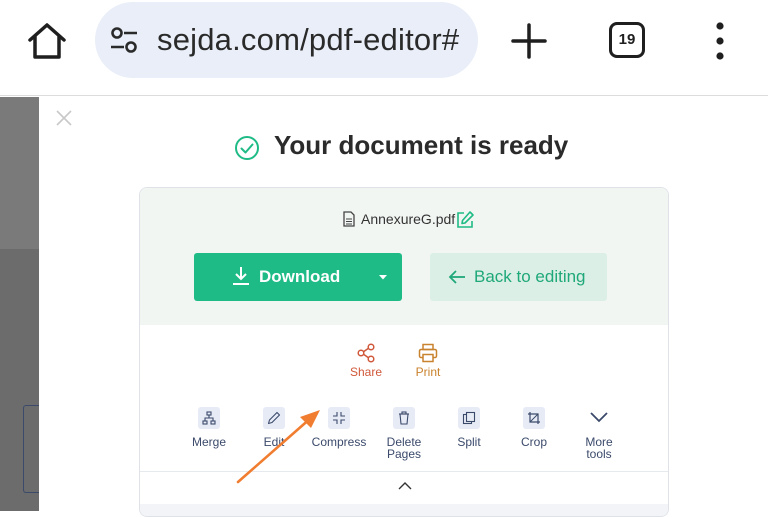 This screenshot has height=517, width=768. I want to click on download-main-button: Download, so click(284, 277).